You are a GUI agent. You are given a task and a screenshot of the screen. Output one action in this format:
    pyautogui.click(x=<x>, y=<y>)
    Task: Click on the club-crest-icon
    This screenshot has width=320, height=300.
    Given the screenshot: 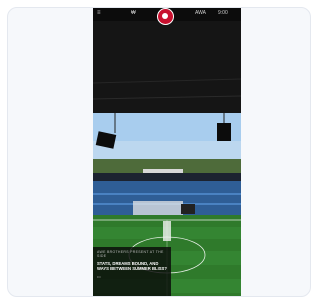 What is the action you would take?
    pyautogui.click(x=165, y=16)
    